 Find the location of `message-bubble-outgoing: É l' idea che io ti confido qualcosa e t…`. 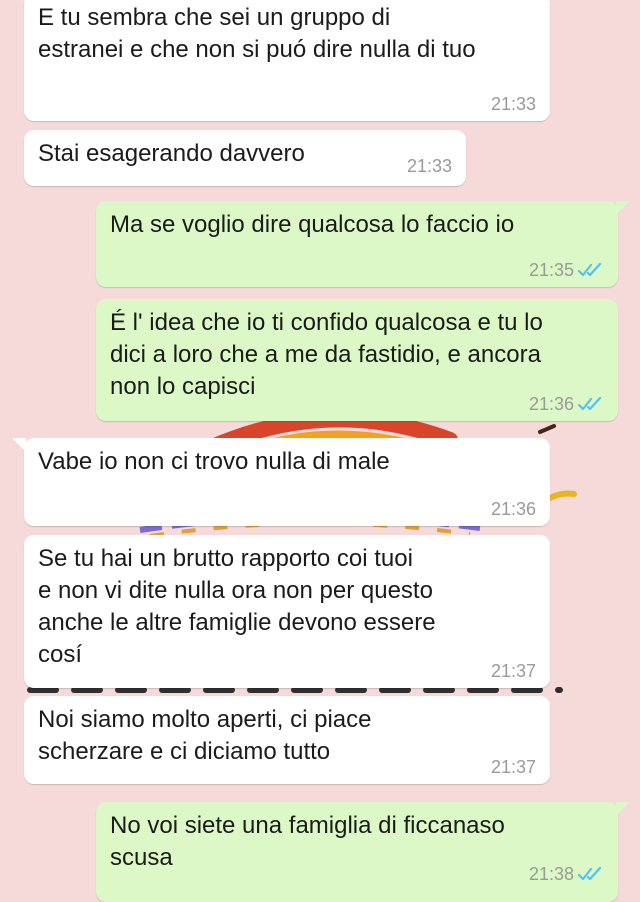

message-bubble-outgoing: É l' idea che io ti confido qualcosa e t… is located at coordinates (357, 360).